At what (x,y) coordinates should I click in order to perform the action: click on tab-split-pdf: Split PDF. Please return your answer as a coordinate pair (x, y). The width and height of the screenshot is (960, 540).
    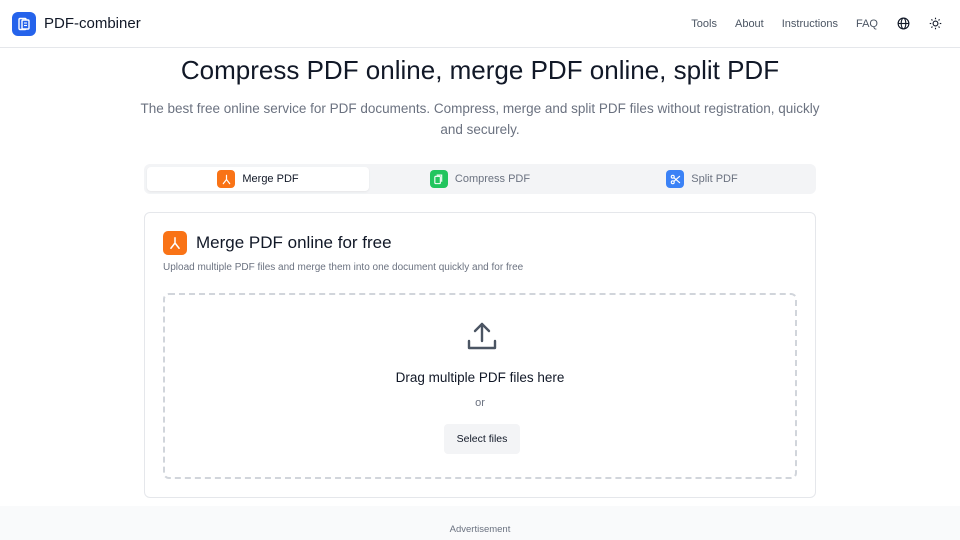
    Looking at the image, I should click on (702, 179).